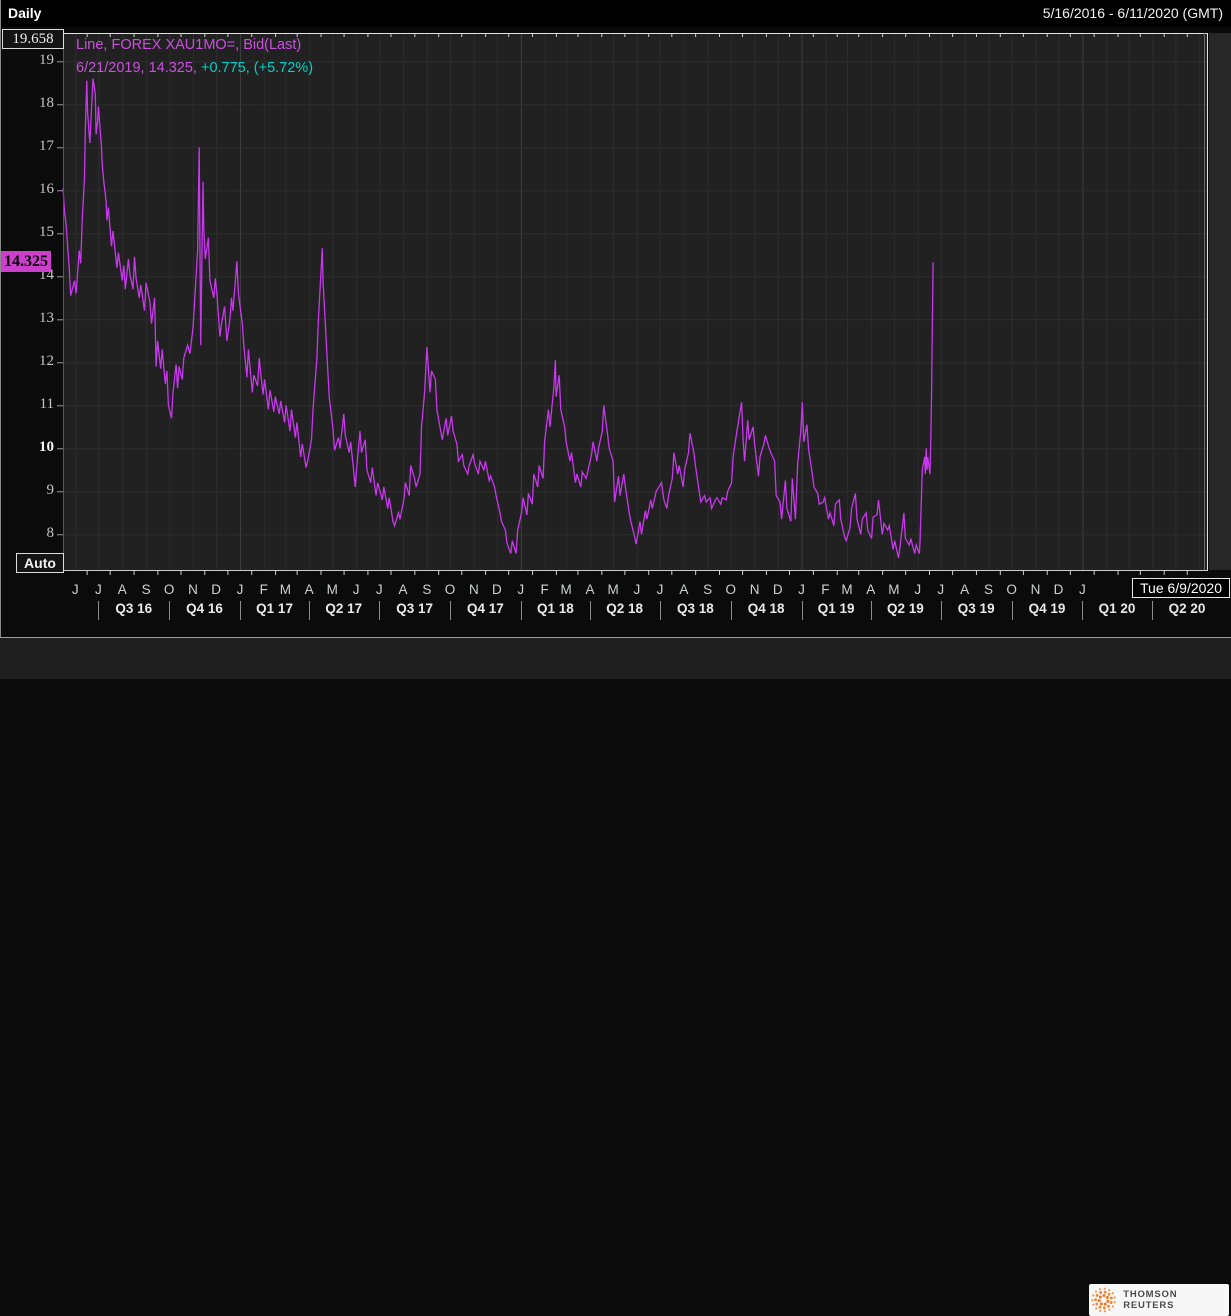 This screenshot has width=1231, height=1316. Describe the element at coordinates (1011, 589) in the screenshot. I see `month-label-2019-10: O` at that location.